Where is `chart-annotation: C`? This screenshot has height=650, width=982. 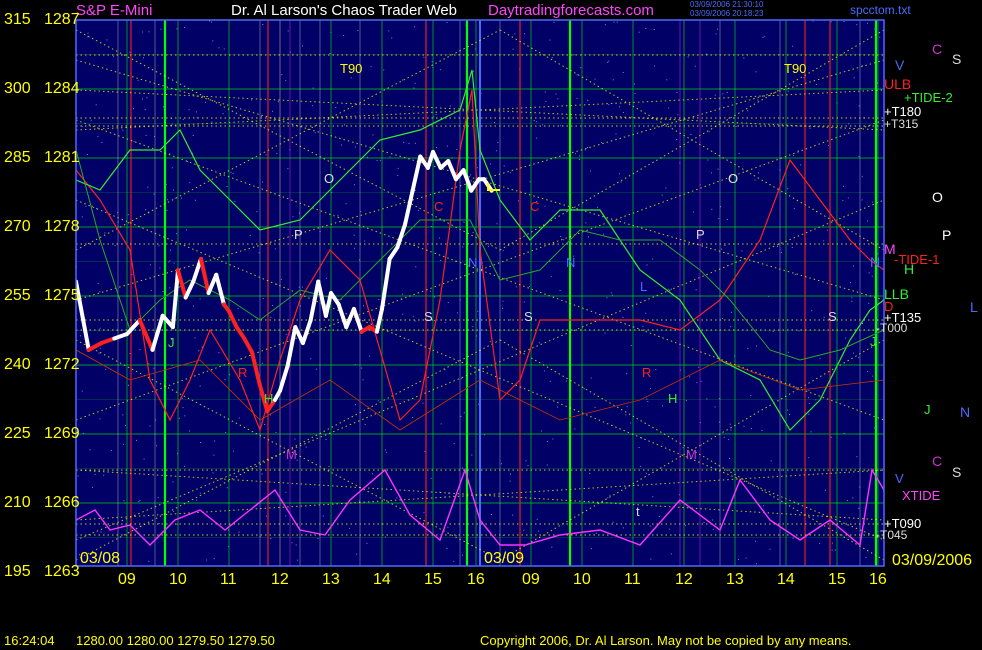 chart-annotation: C is located at coordinates (937, 49).